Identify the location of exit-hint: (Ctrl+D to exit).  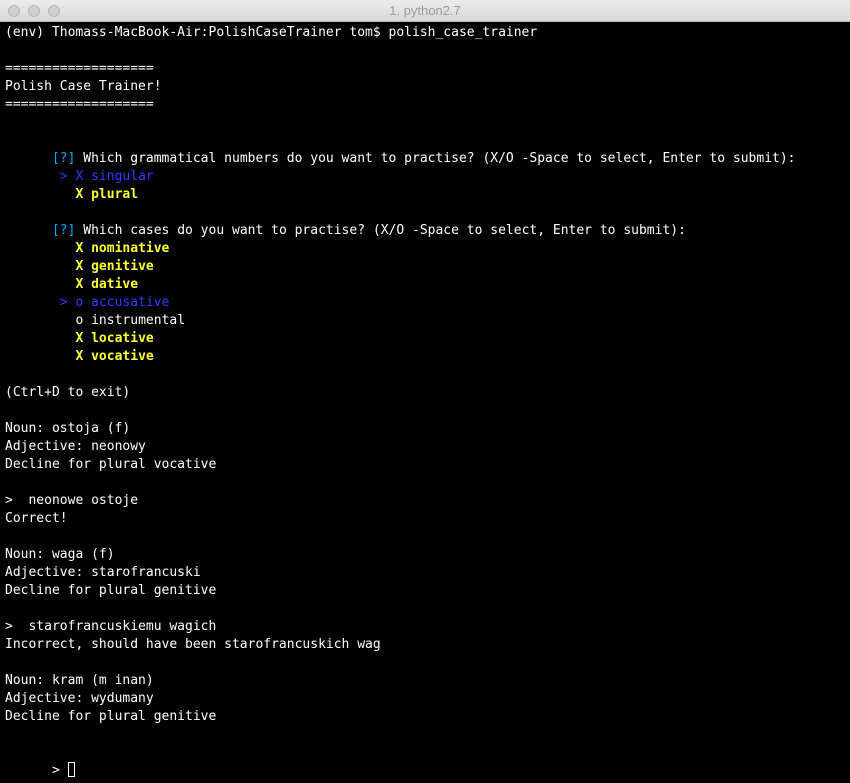
(68, 392).